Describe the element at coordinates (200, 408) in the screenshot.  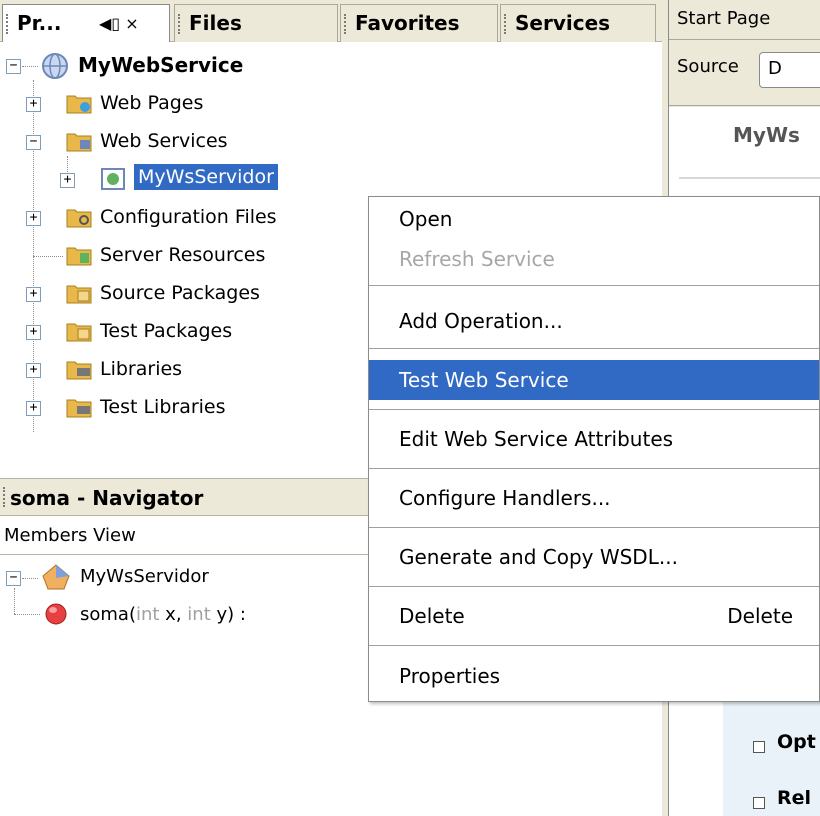
I see `tree-item-test-libraries: + Test Libraries` at that location.